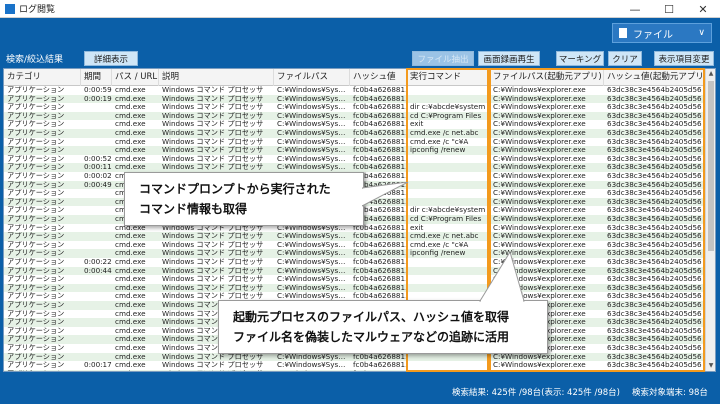  I want to click on header-col-hash: ハッシュ値, so click(378, 77).